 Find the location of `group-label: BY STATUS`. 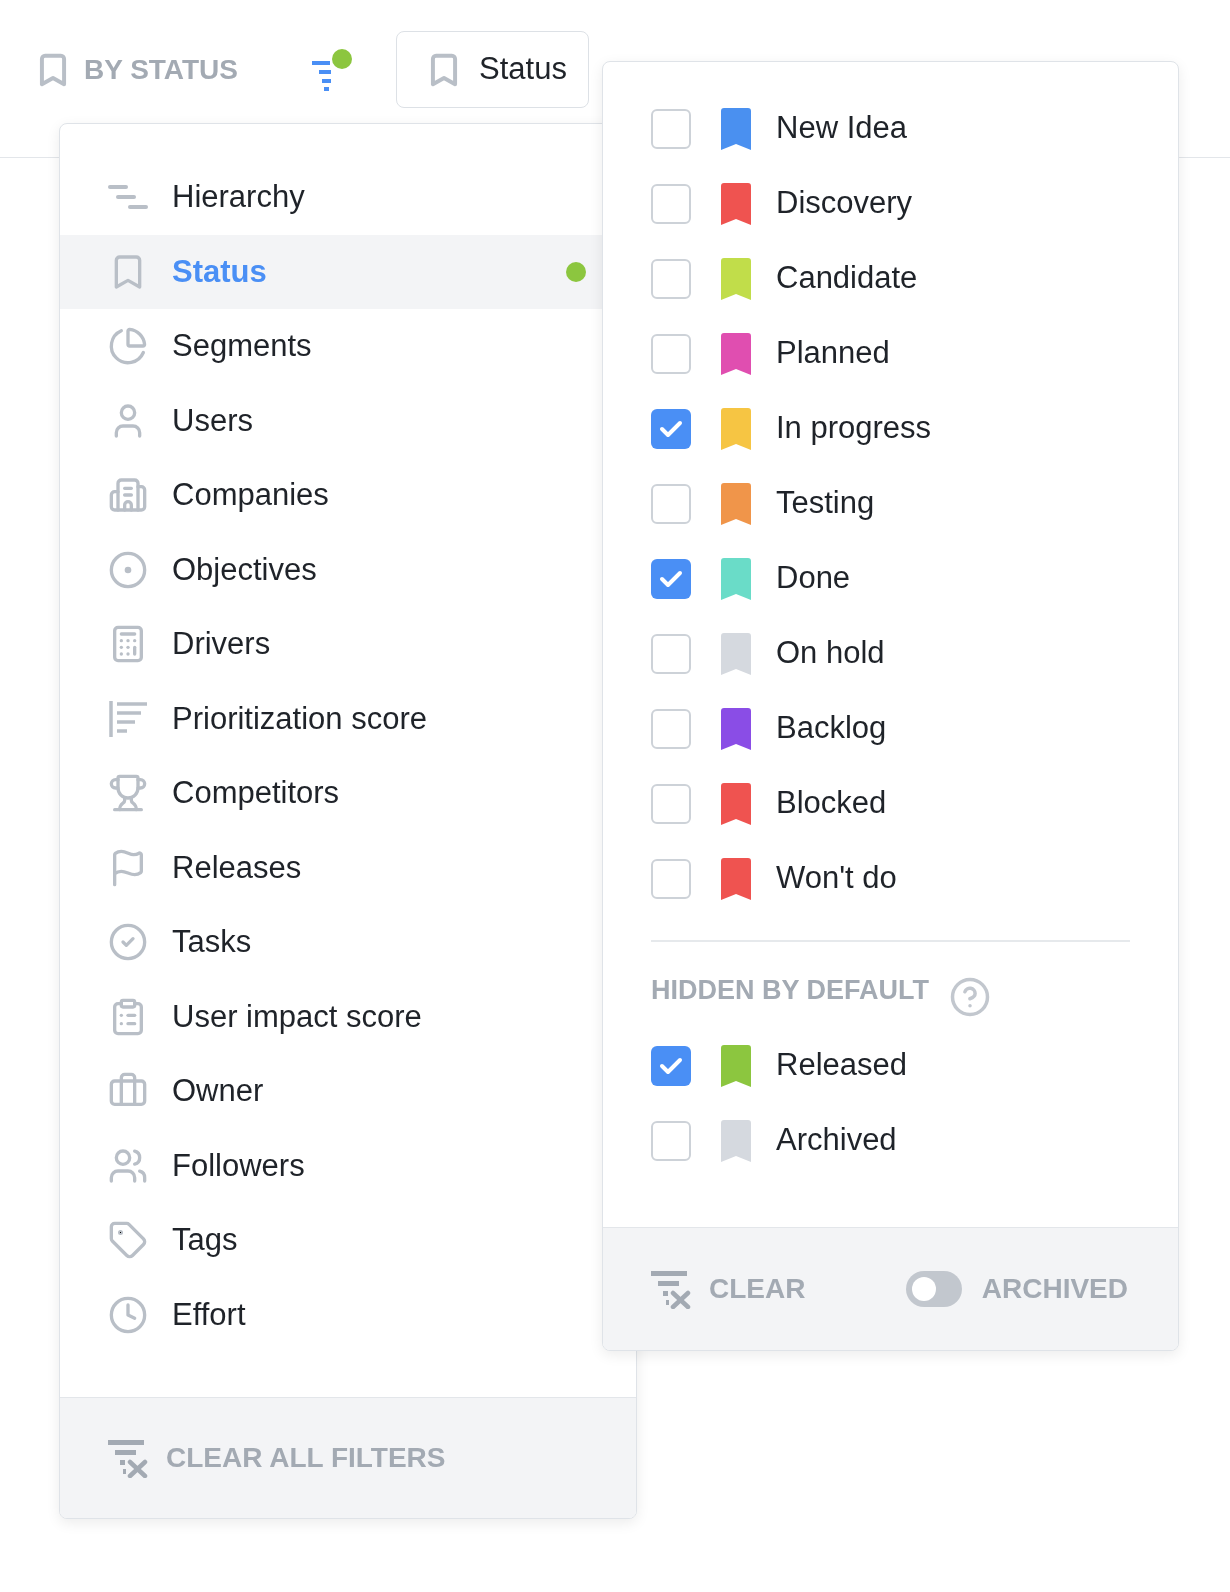

group-label: BY STATUS is located at coordinates (161, 70).